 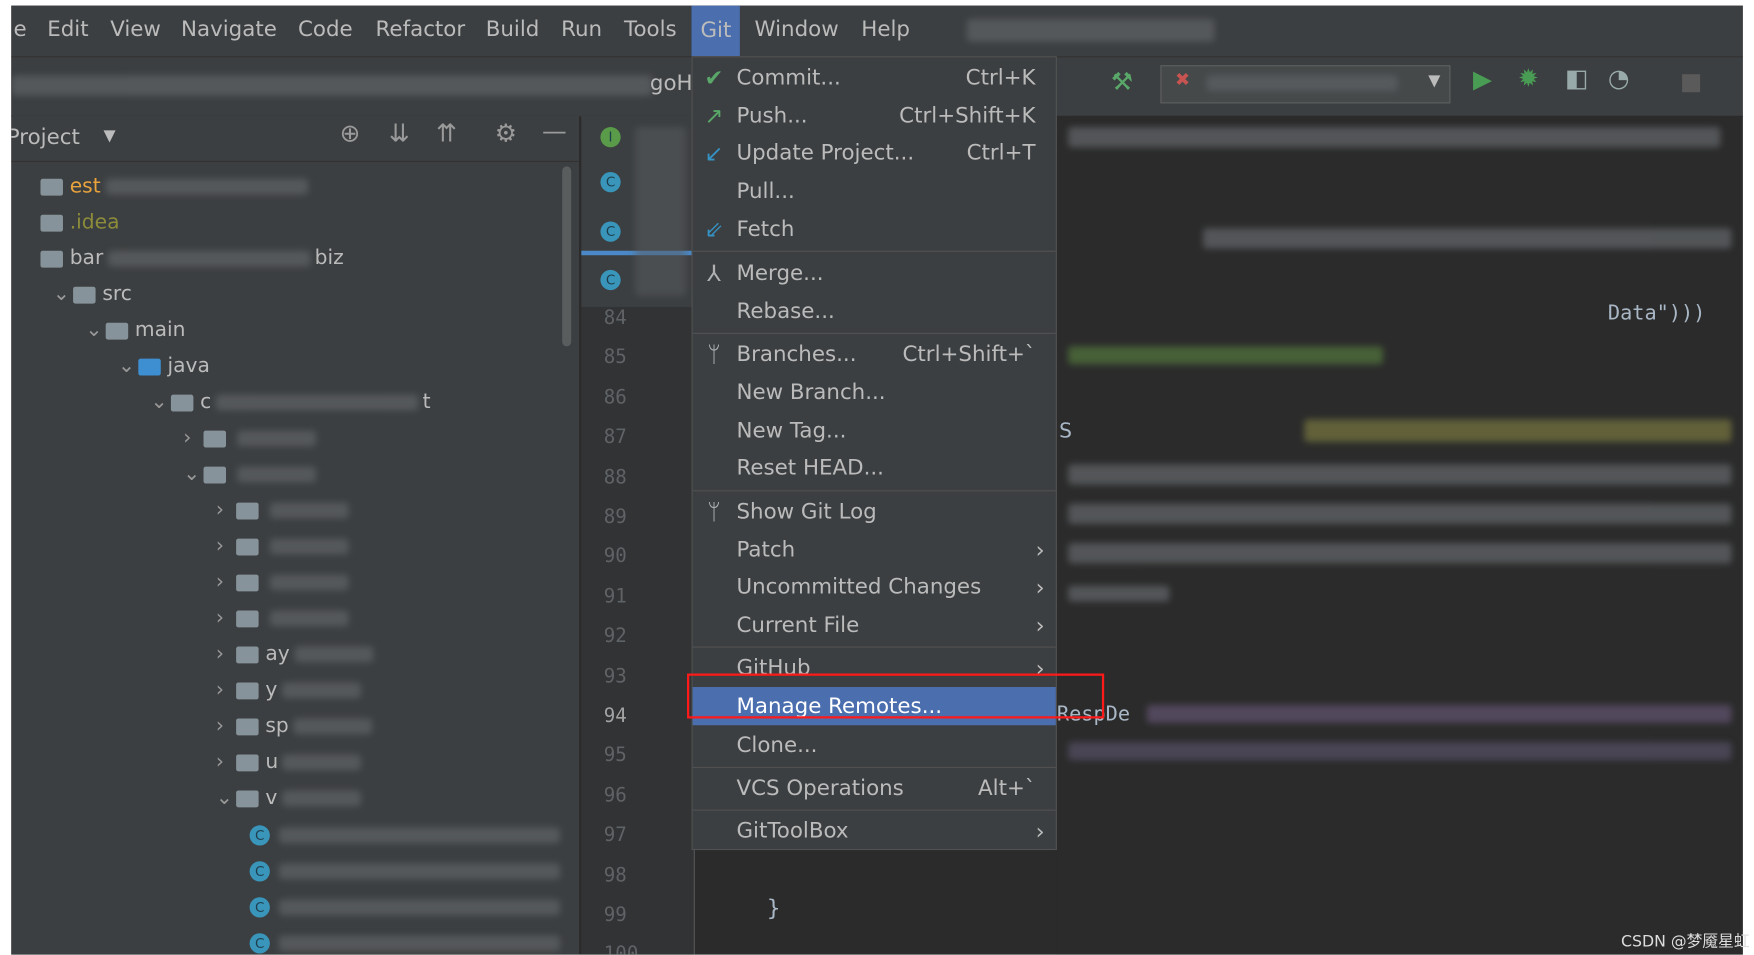 I want to click on gear-icon: ⚙, so click(x=506, y=134).